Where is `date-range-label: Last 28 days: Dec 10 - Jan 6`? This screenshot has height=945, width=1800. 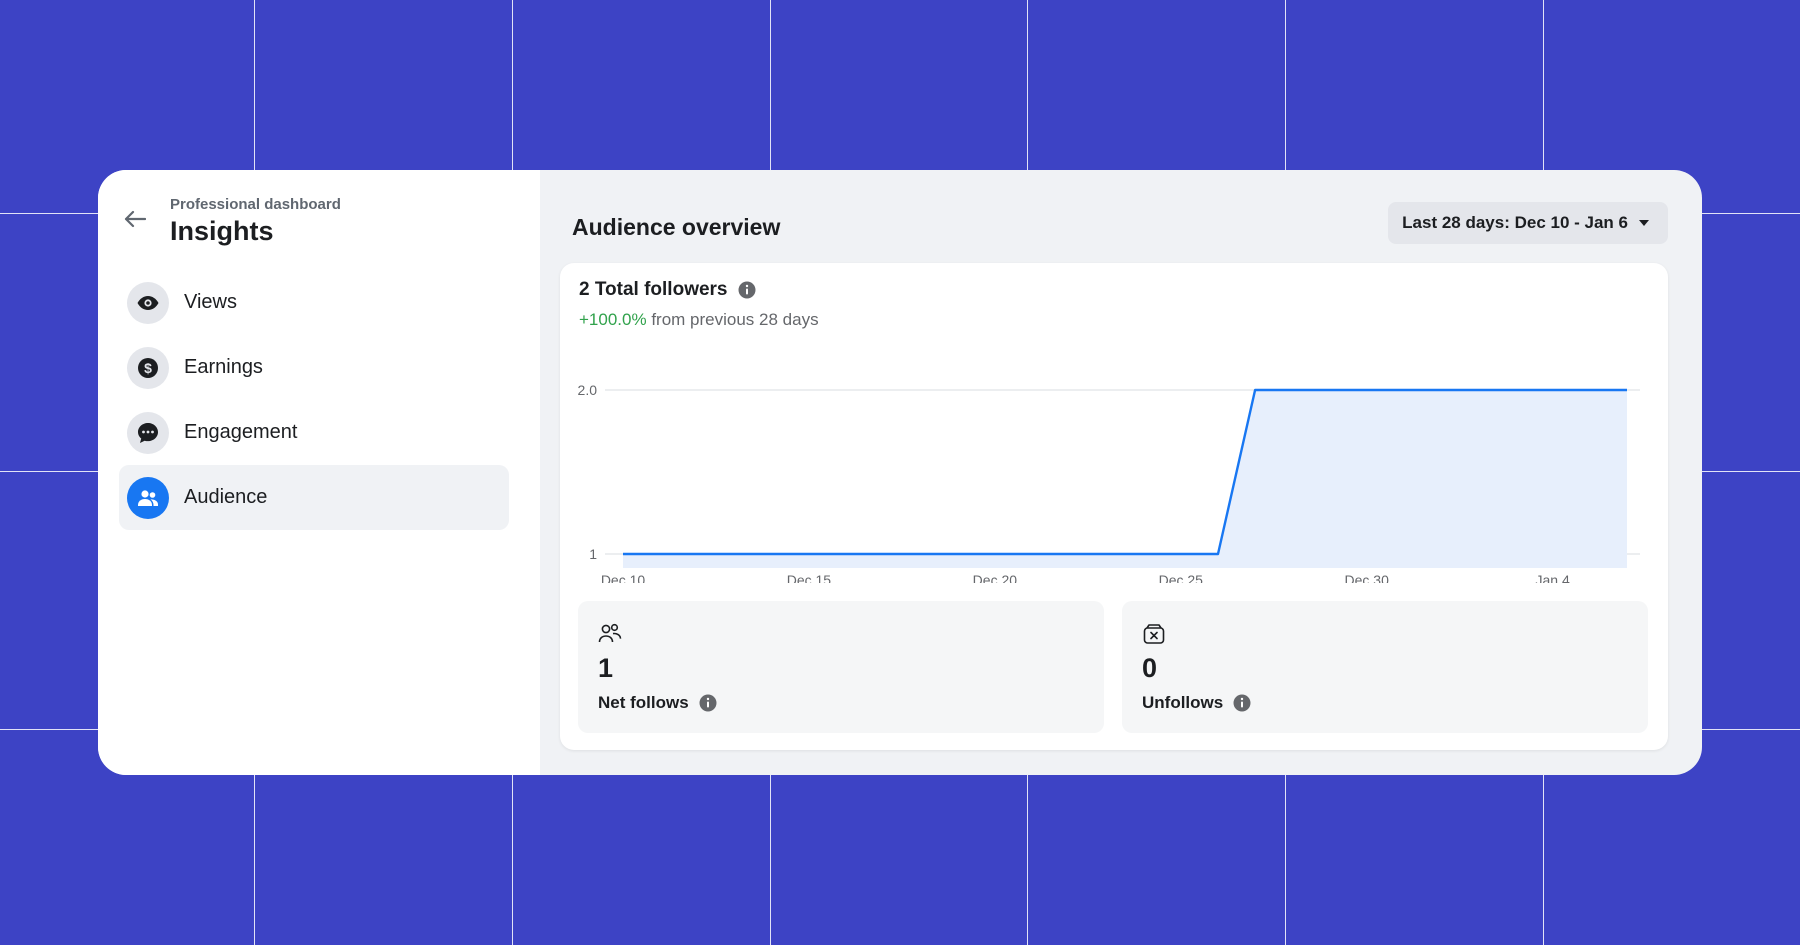
date-range-label: Last 28 days: Dec 10 - Jan 6 is located at coordinates (1515, 222).